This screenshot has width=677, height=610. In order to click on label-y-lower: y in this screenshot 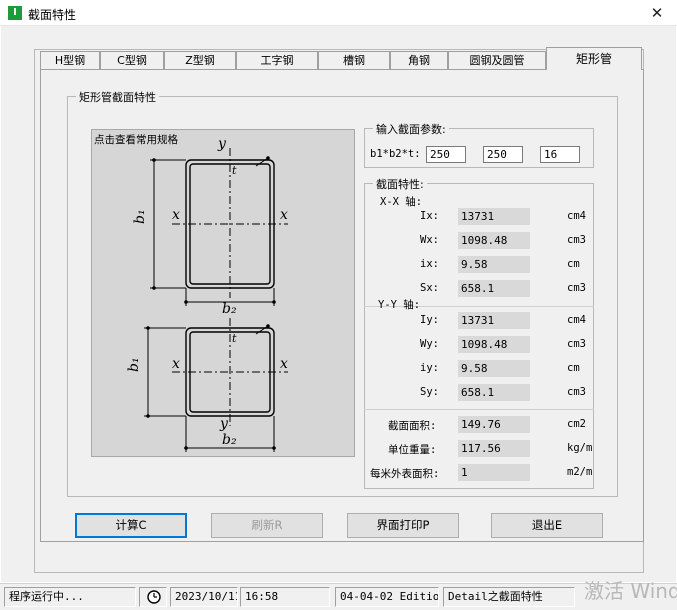, I will do `click(224, 424)`.